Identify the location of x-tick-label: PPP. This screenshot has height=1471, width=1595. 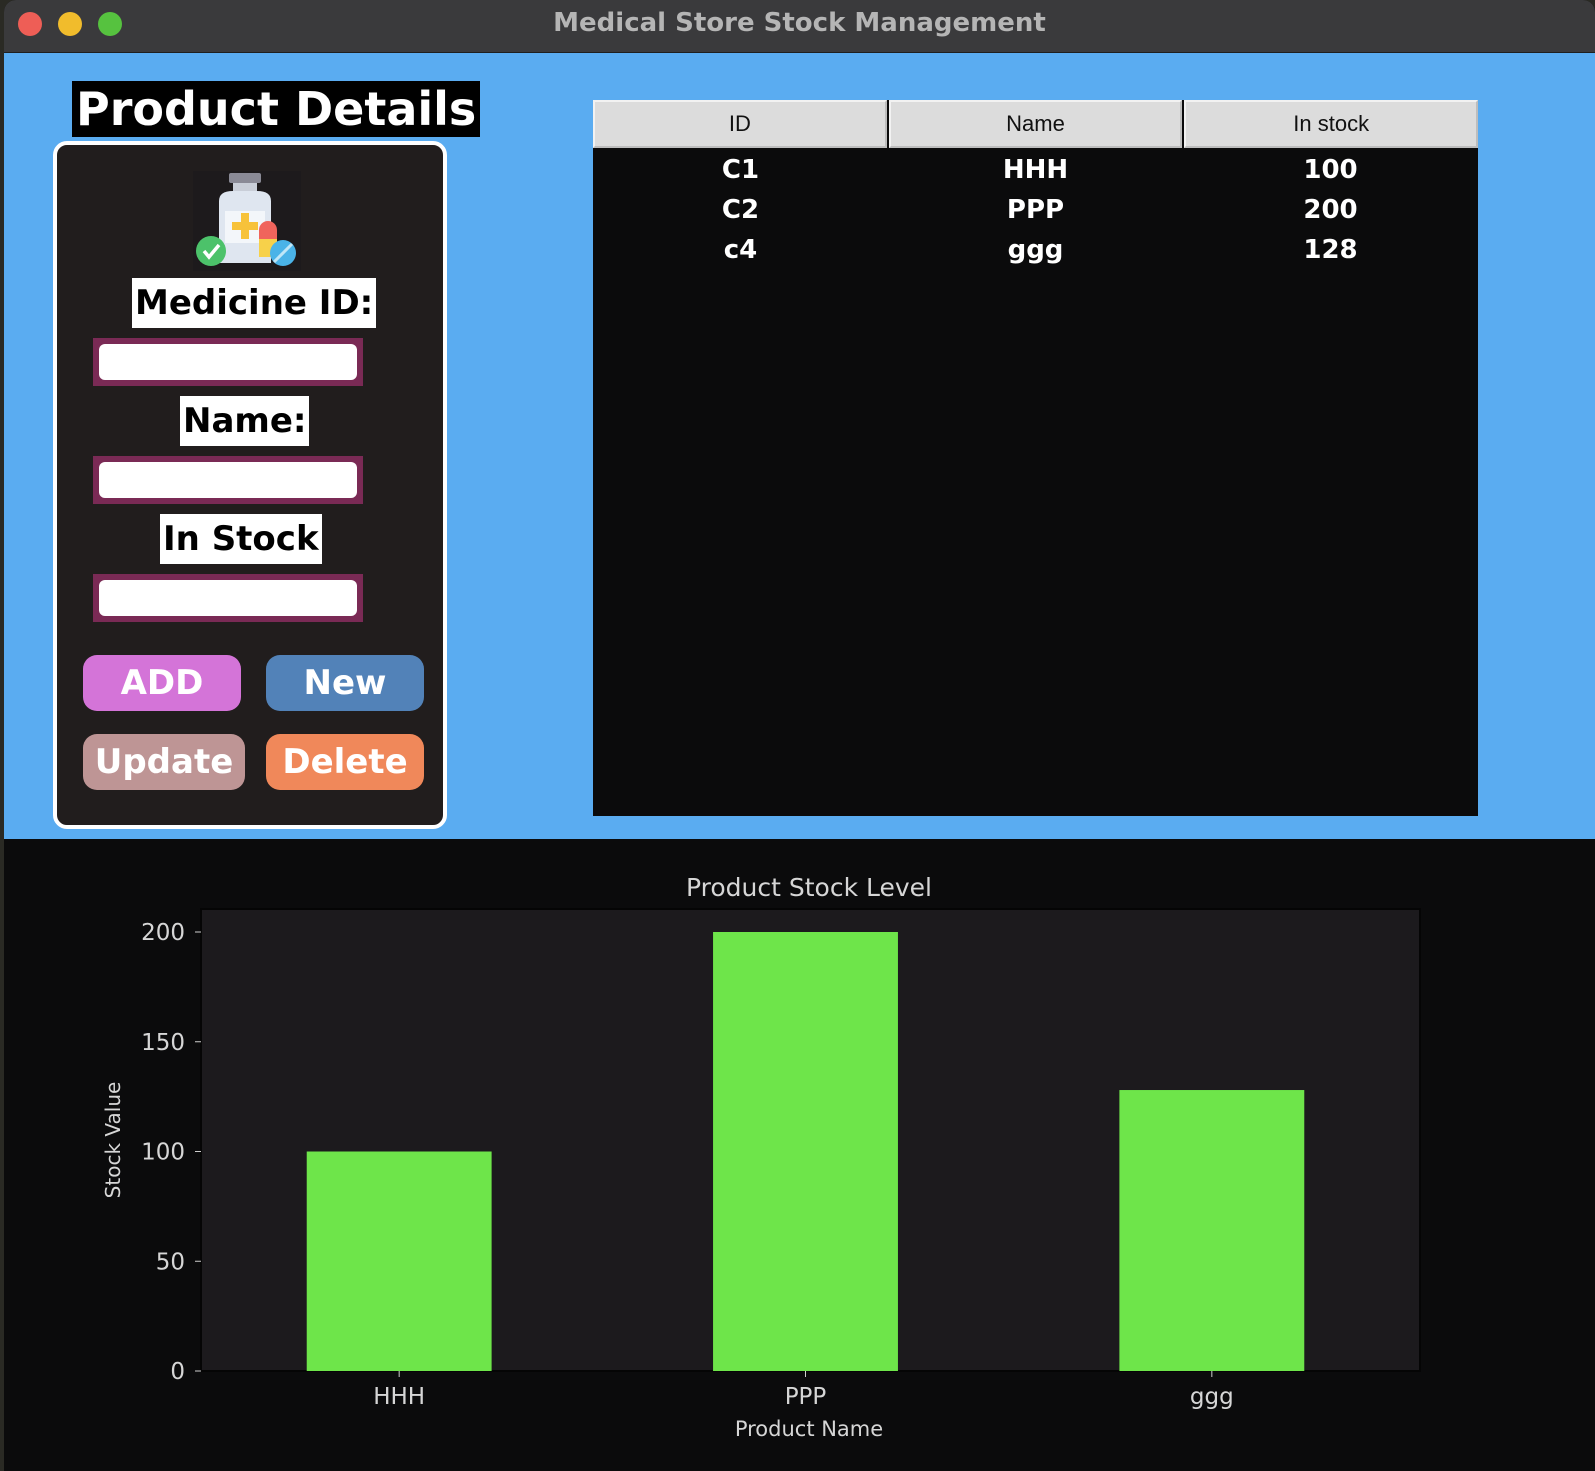
(806, 1397).